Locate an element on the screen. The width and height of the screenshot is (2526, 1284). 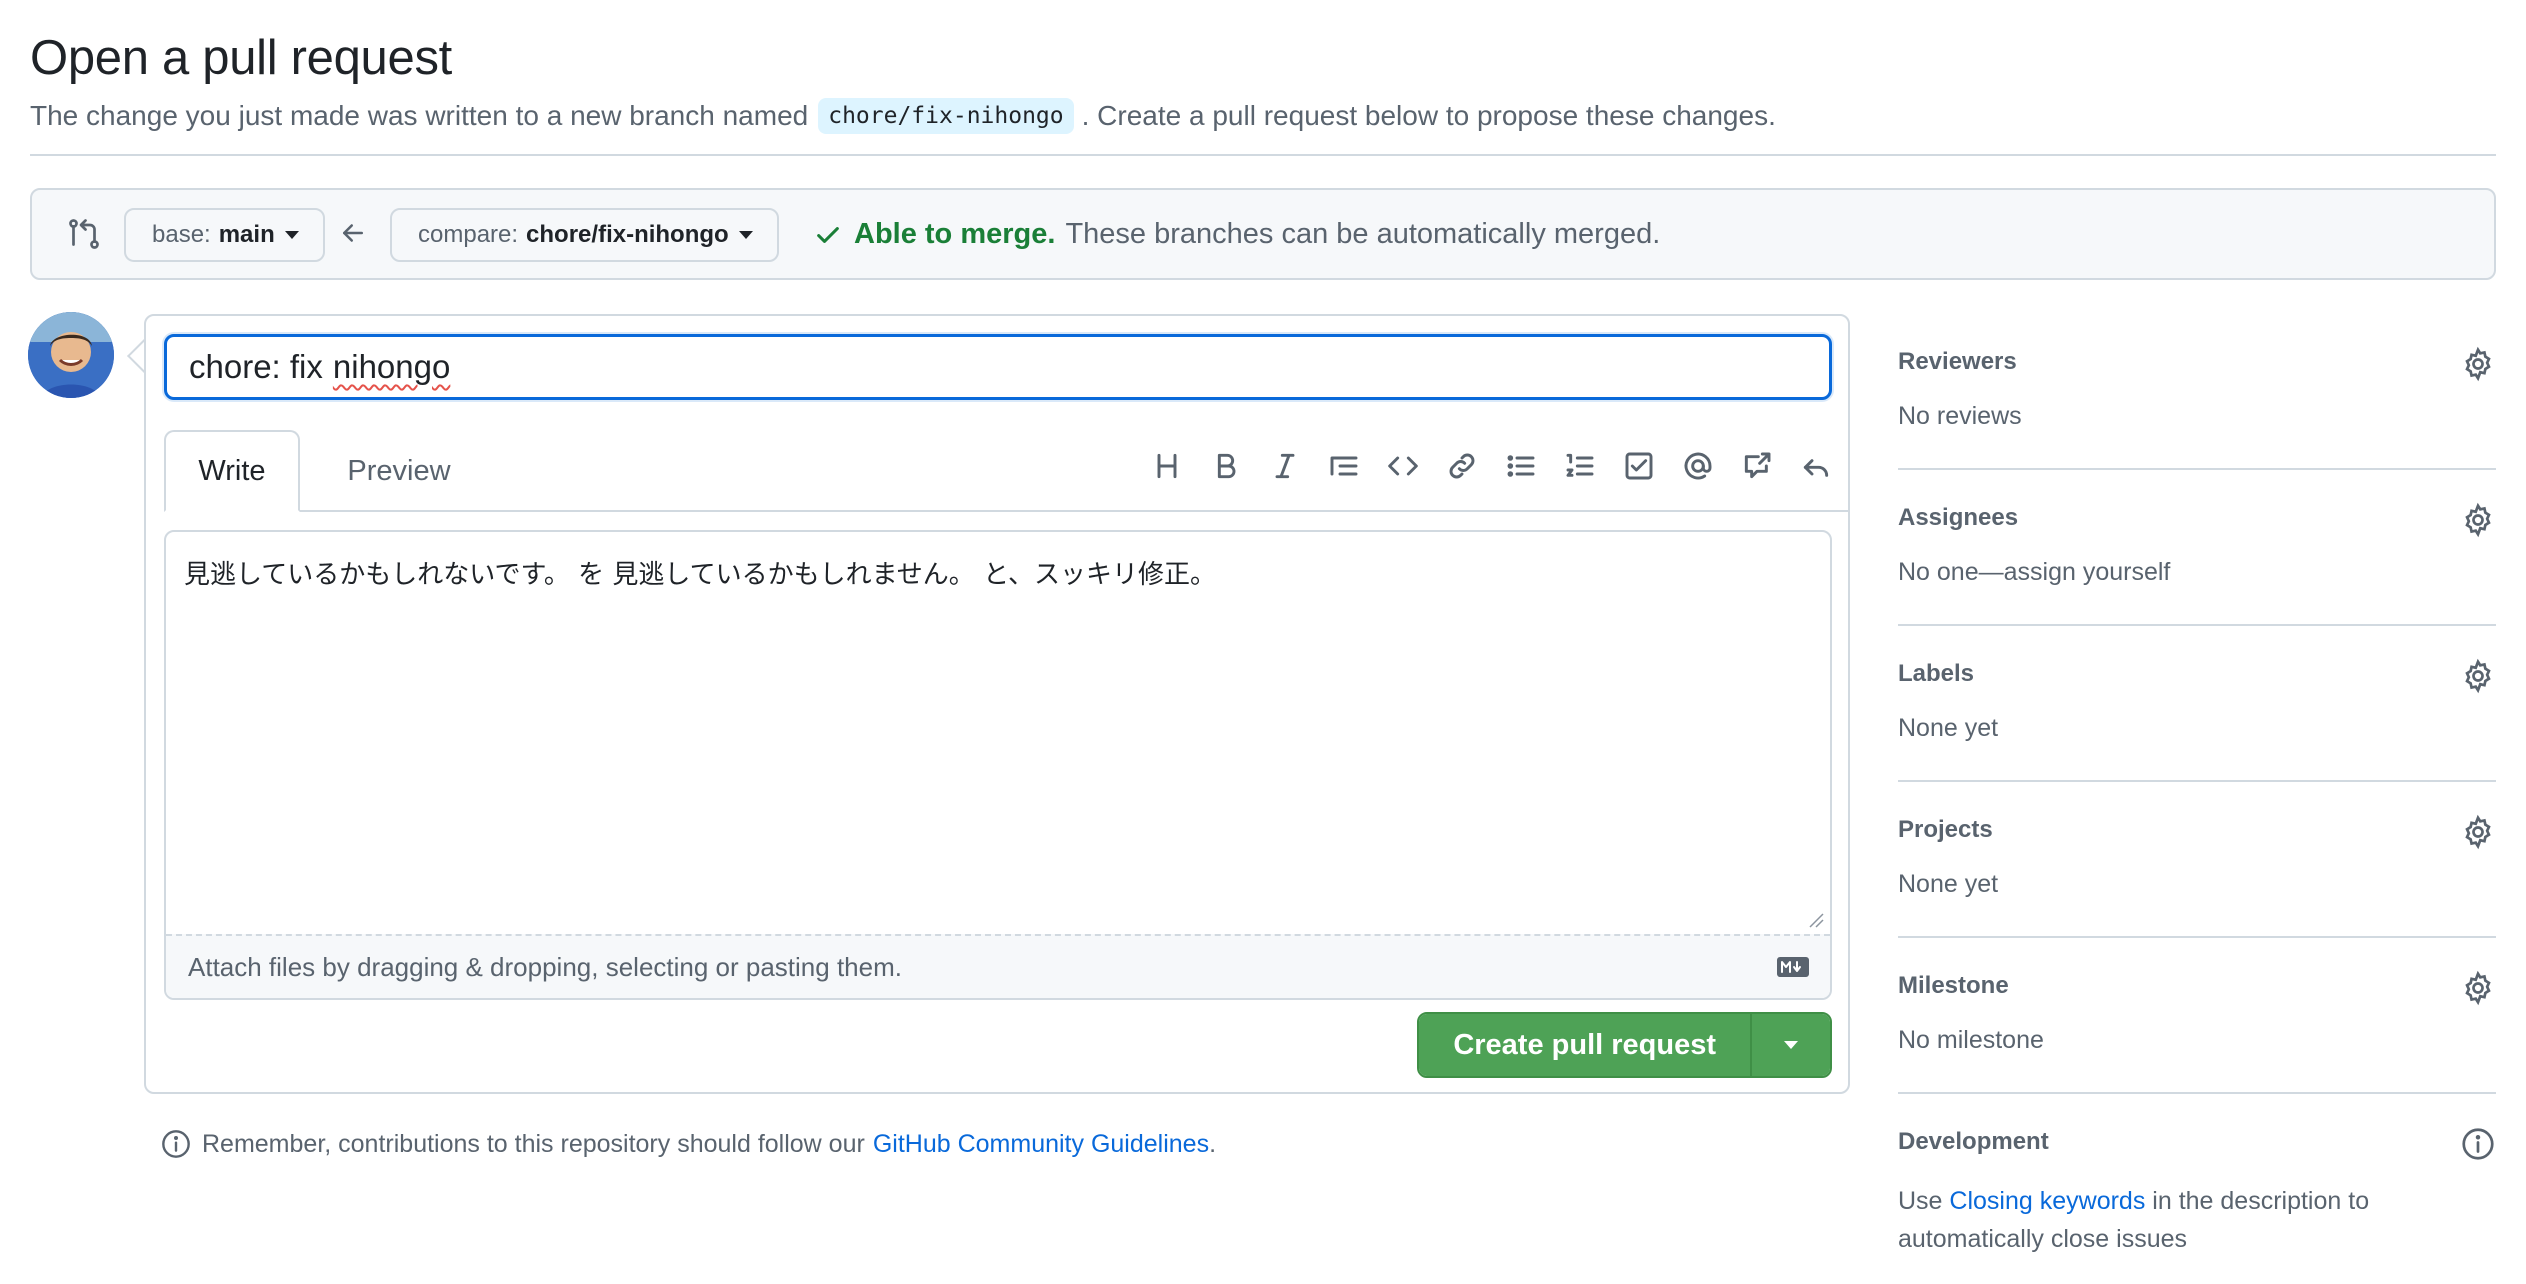
resize-handle-icon is located at coordinates (1815, 919).